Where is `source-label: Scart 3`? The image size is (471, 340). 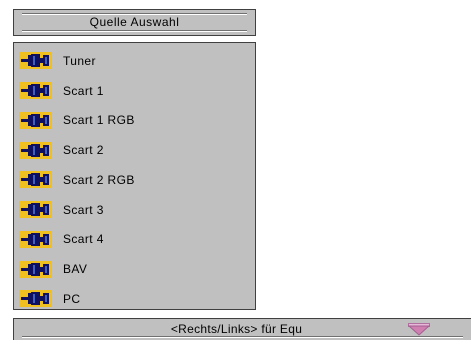
source-label: Scart 3 is located at coordinates (83, 209).